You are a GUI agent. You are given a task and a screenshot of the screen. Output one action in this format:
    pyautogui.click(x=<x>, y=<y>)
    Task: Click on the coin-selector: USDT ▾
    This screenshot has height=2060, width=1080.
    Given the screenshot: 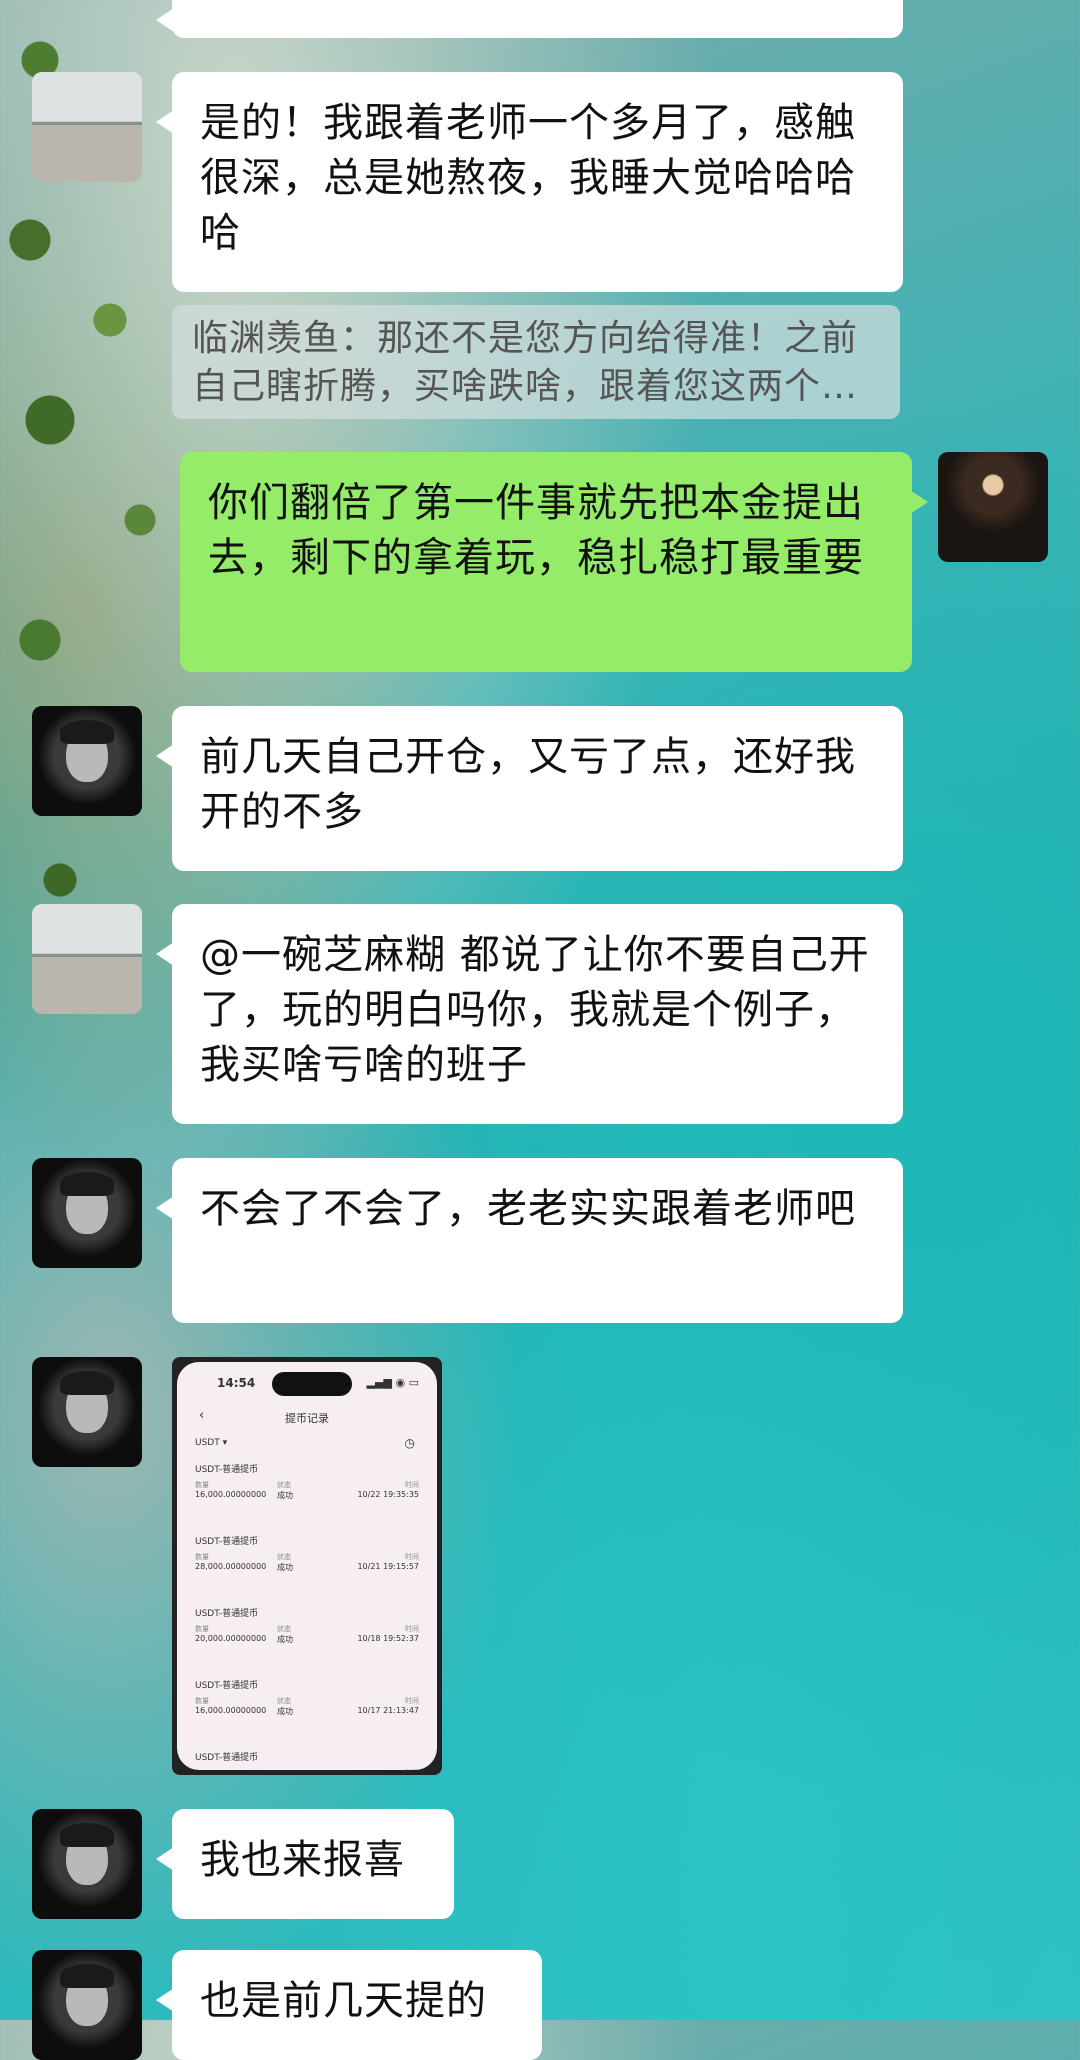 What is the action you would take?
    pyautogui.click(x=211, y=1443)
    